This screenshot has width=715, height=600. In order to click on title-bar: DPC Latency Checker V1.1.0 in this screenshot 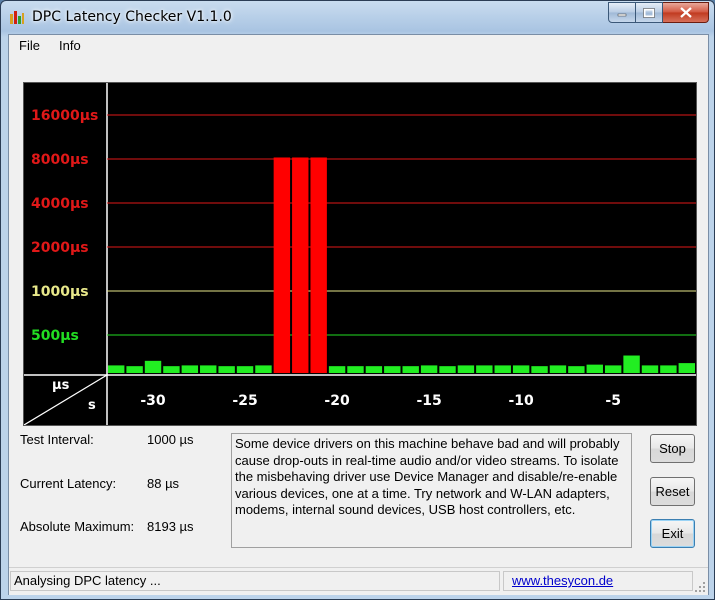, I will do `click(357, 17)`.